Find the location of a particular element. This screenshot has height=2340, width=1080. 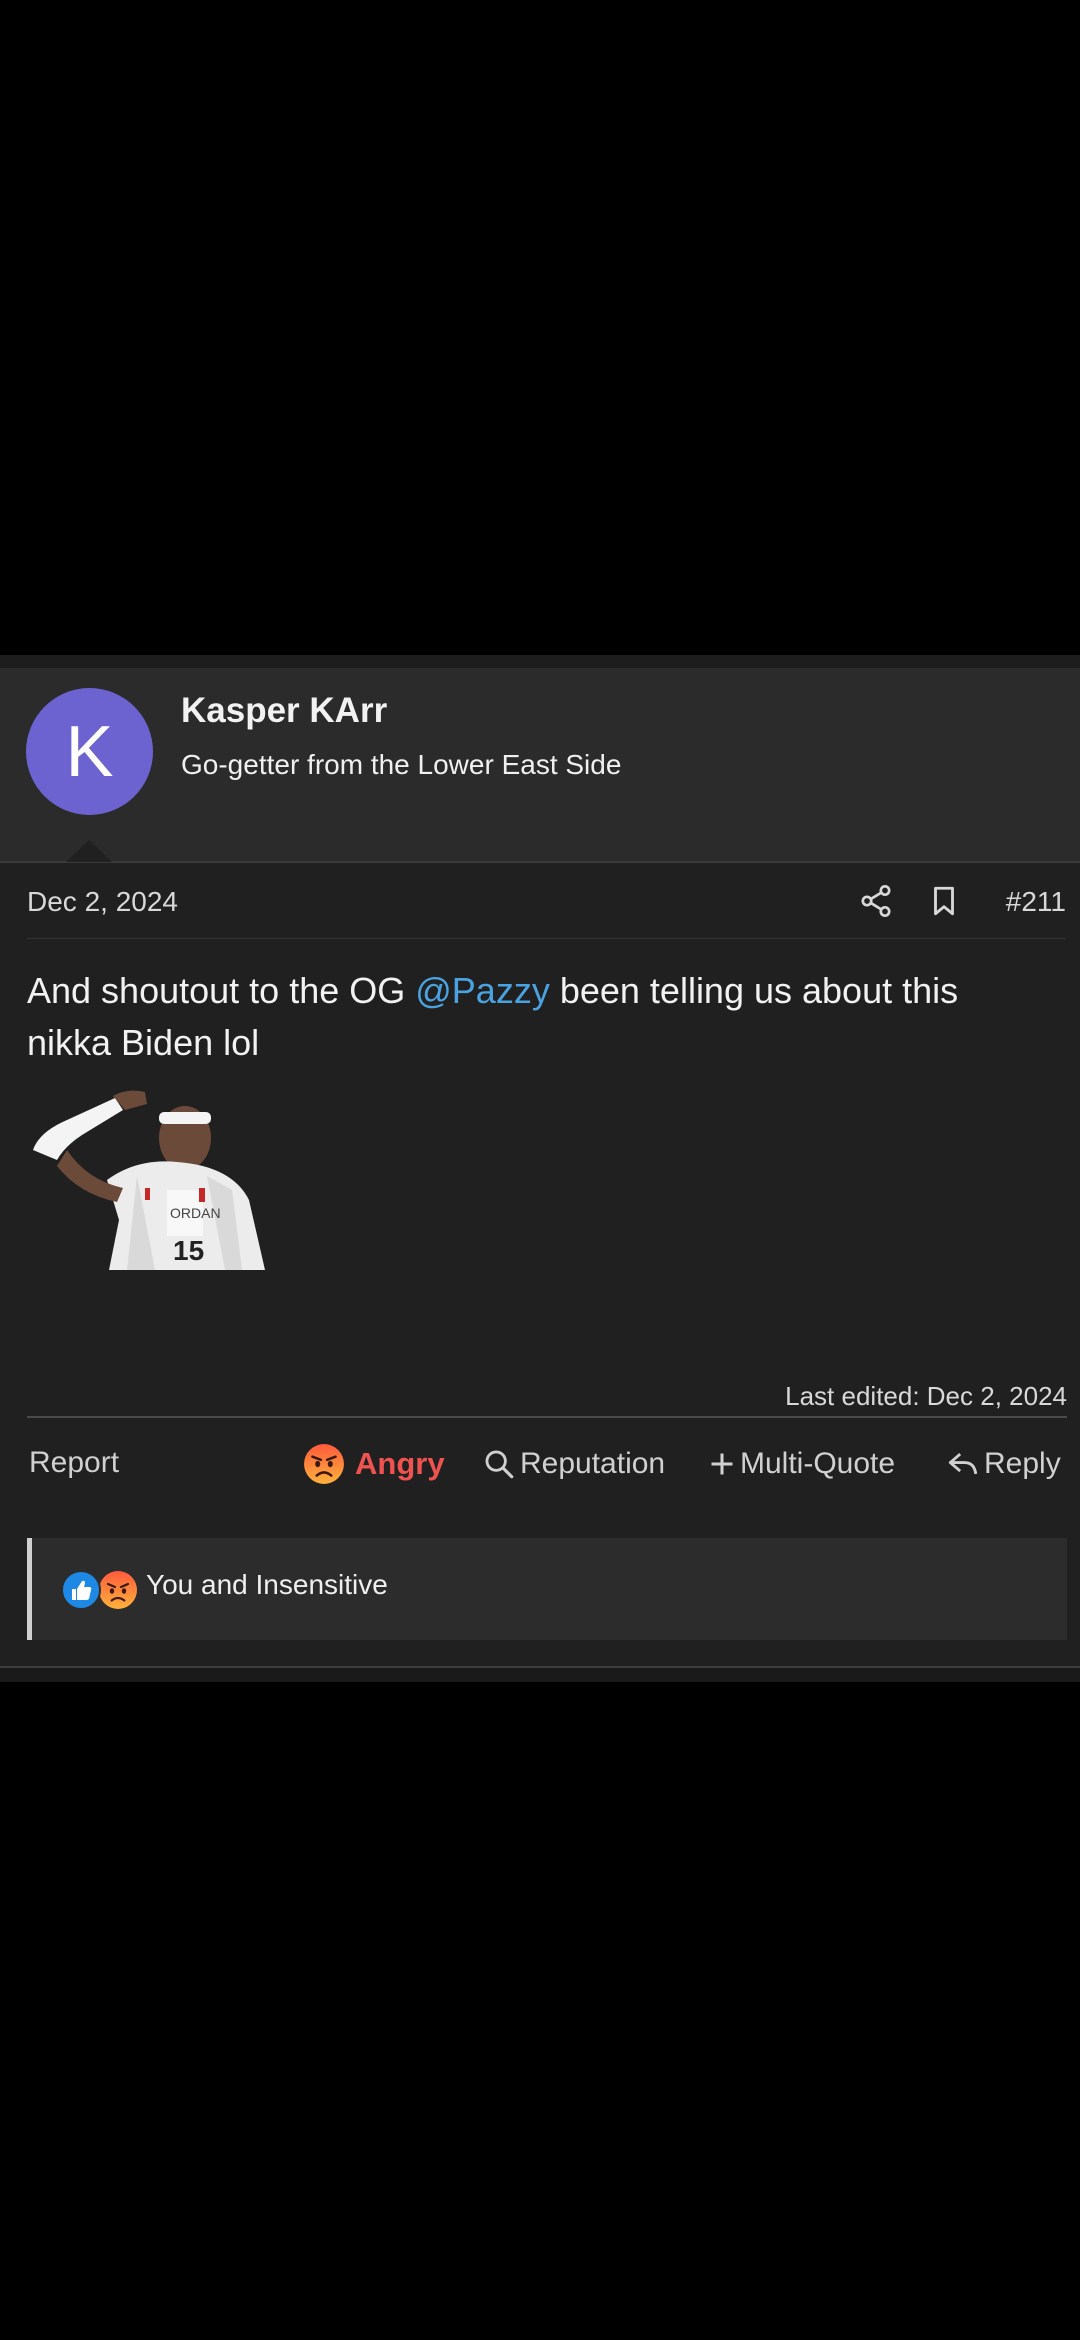

reactions-summary: You and Insensitive is located at coordinates (547, 1589).